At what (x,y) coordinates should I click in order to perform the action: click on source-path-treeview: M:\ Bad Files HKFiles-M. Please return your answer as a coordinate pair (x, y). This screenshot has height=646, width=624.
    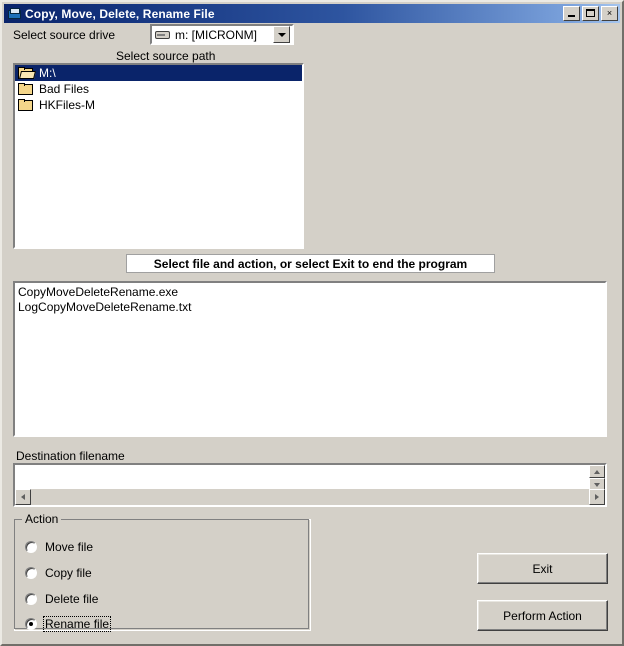
    Looking at the image, I should click on (158, 156).